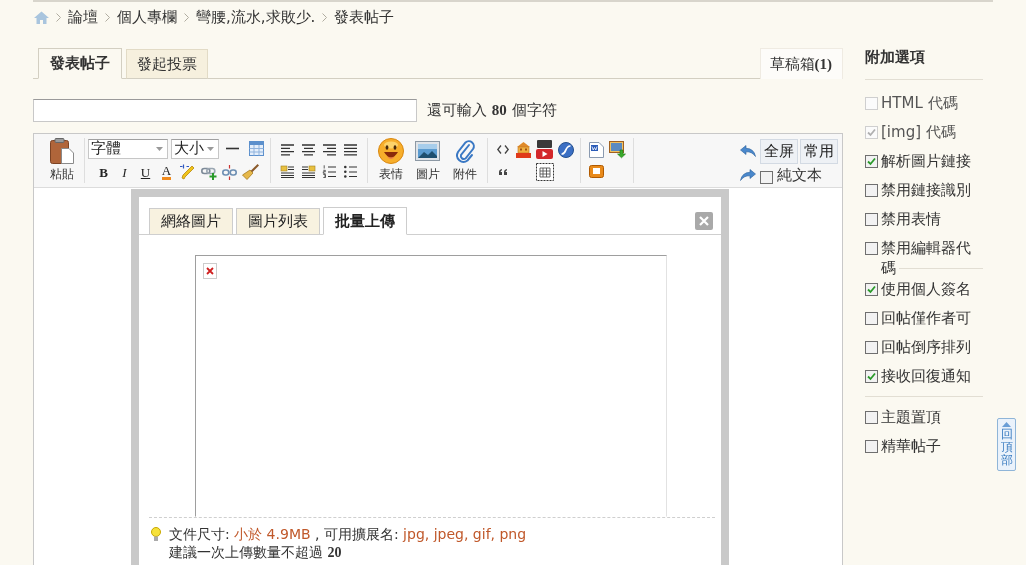 The height and width of the screenshot is (565, 1026). I want to click on up-triangle-icon, so click(1006, 424).